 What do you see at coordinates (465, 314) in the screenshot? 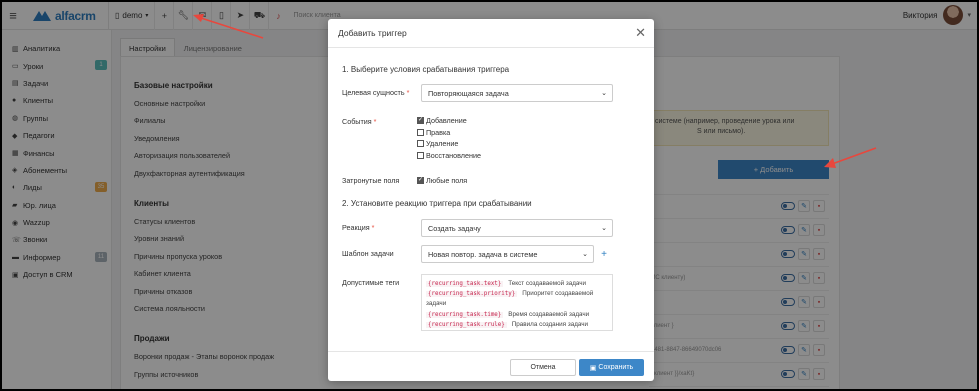
I see `tag-code: {recurring_task.time}` at bounding box center [465, 314].